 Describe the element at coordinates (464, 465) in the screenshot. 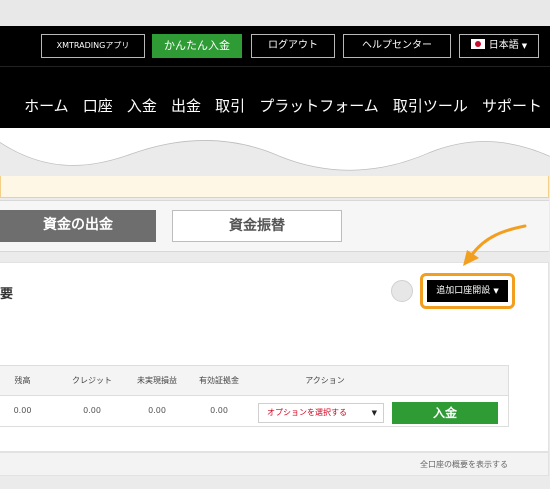

I see `view-all-accounts-link: 全口座の概要を表示する` at that location.